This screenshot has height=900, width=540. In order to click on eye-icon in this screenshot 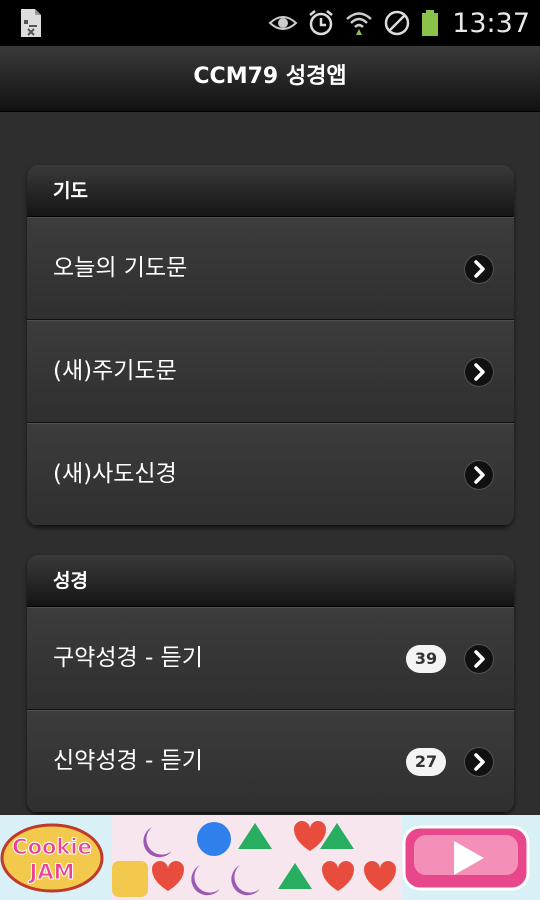, I will do `click(283, 23)`.